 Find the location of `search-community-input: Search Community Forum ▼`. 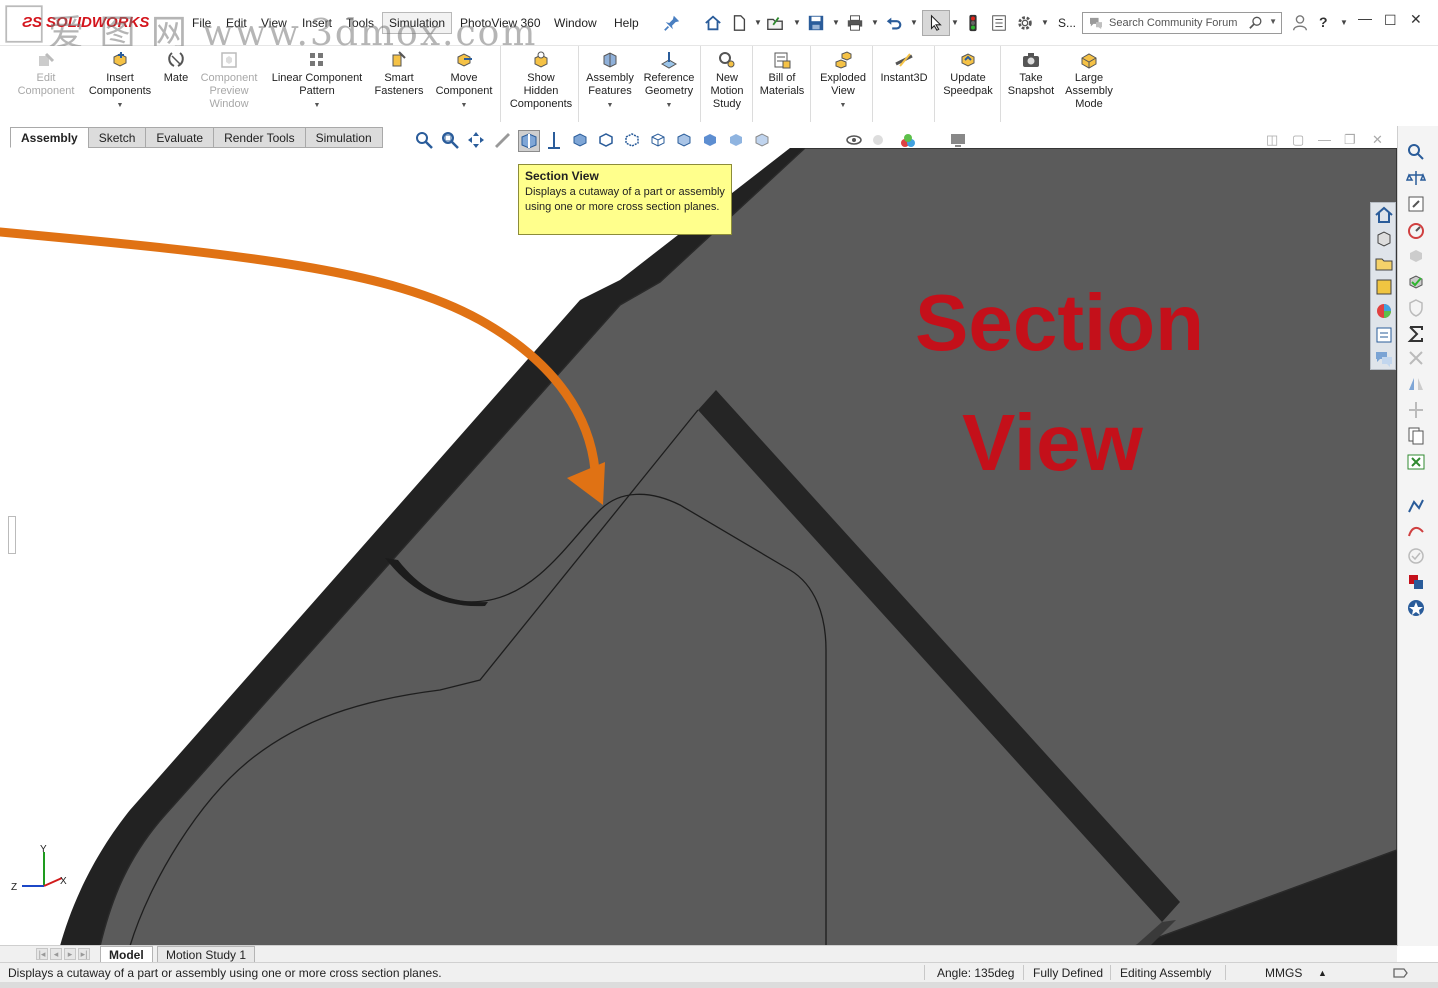

search-community-input: Search Community Forum ▼ is located at coordinates (1182, 23).